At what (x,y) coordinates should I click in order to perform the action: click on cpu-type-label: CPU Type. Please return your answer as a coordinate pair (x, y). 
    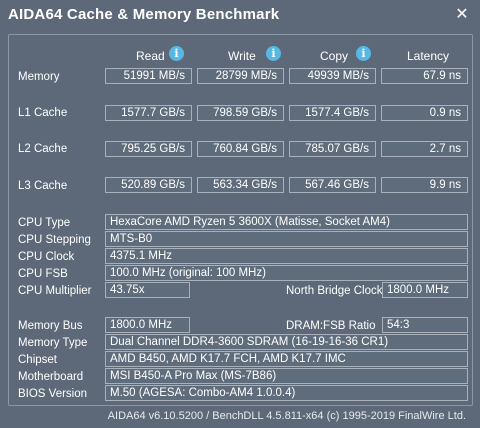
    Looking at the image, I should click on (44, 223).